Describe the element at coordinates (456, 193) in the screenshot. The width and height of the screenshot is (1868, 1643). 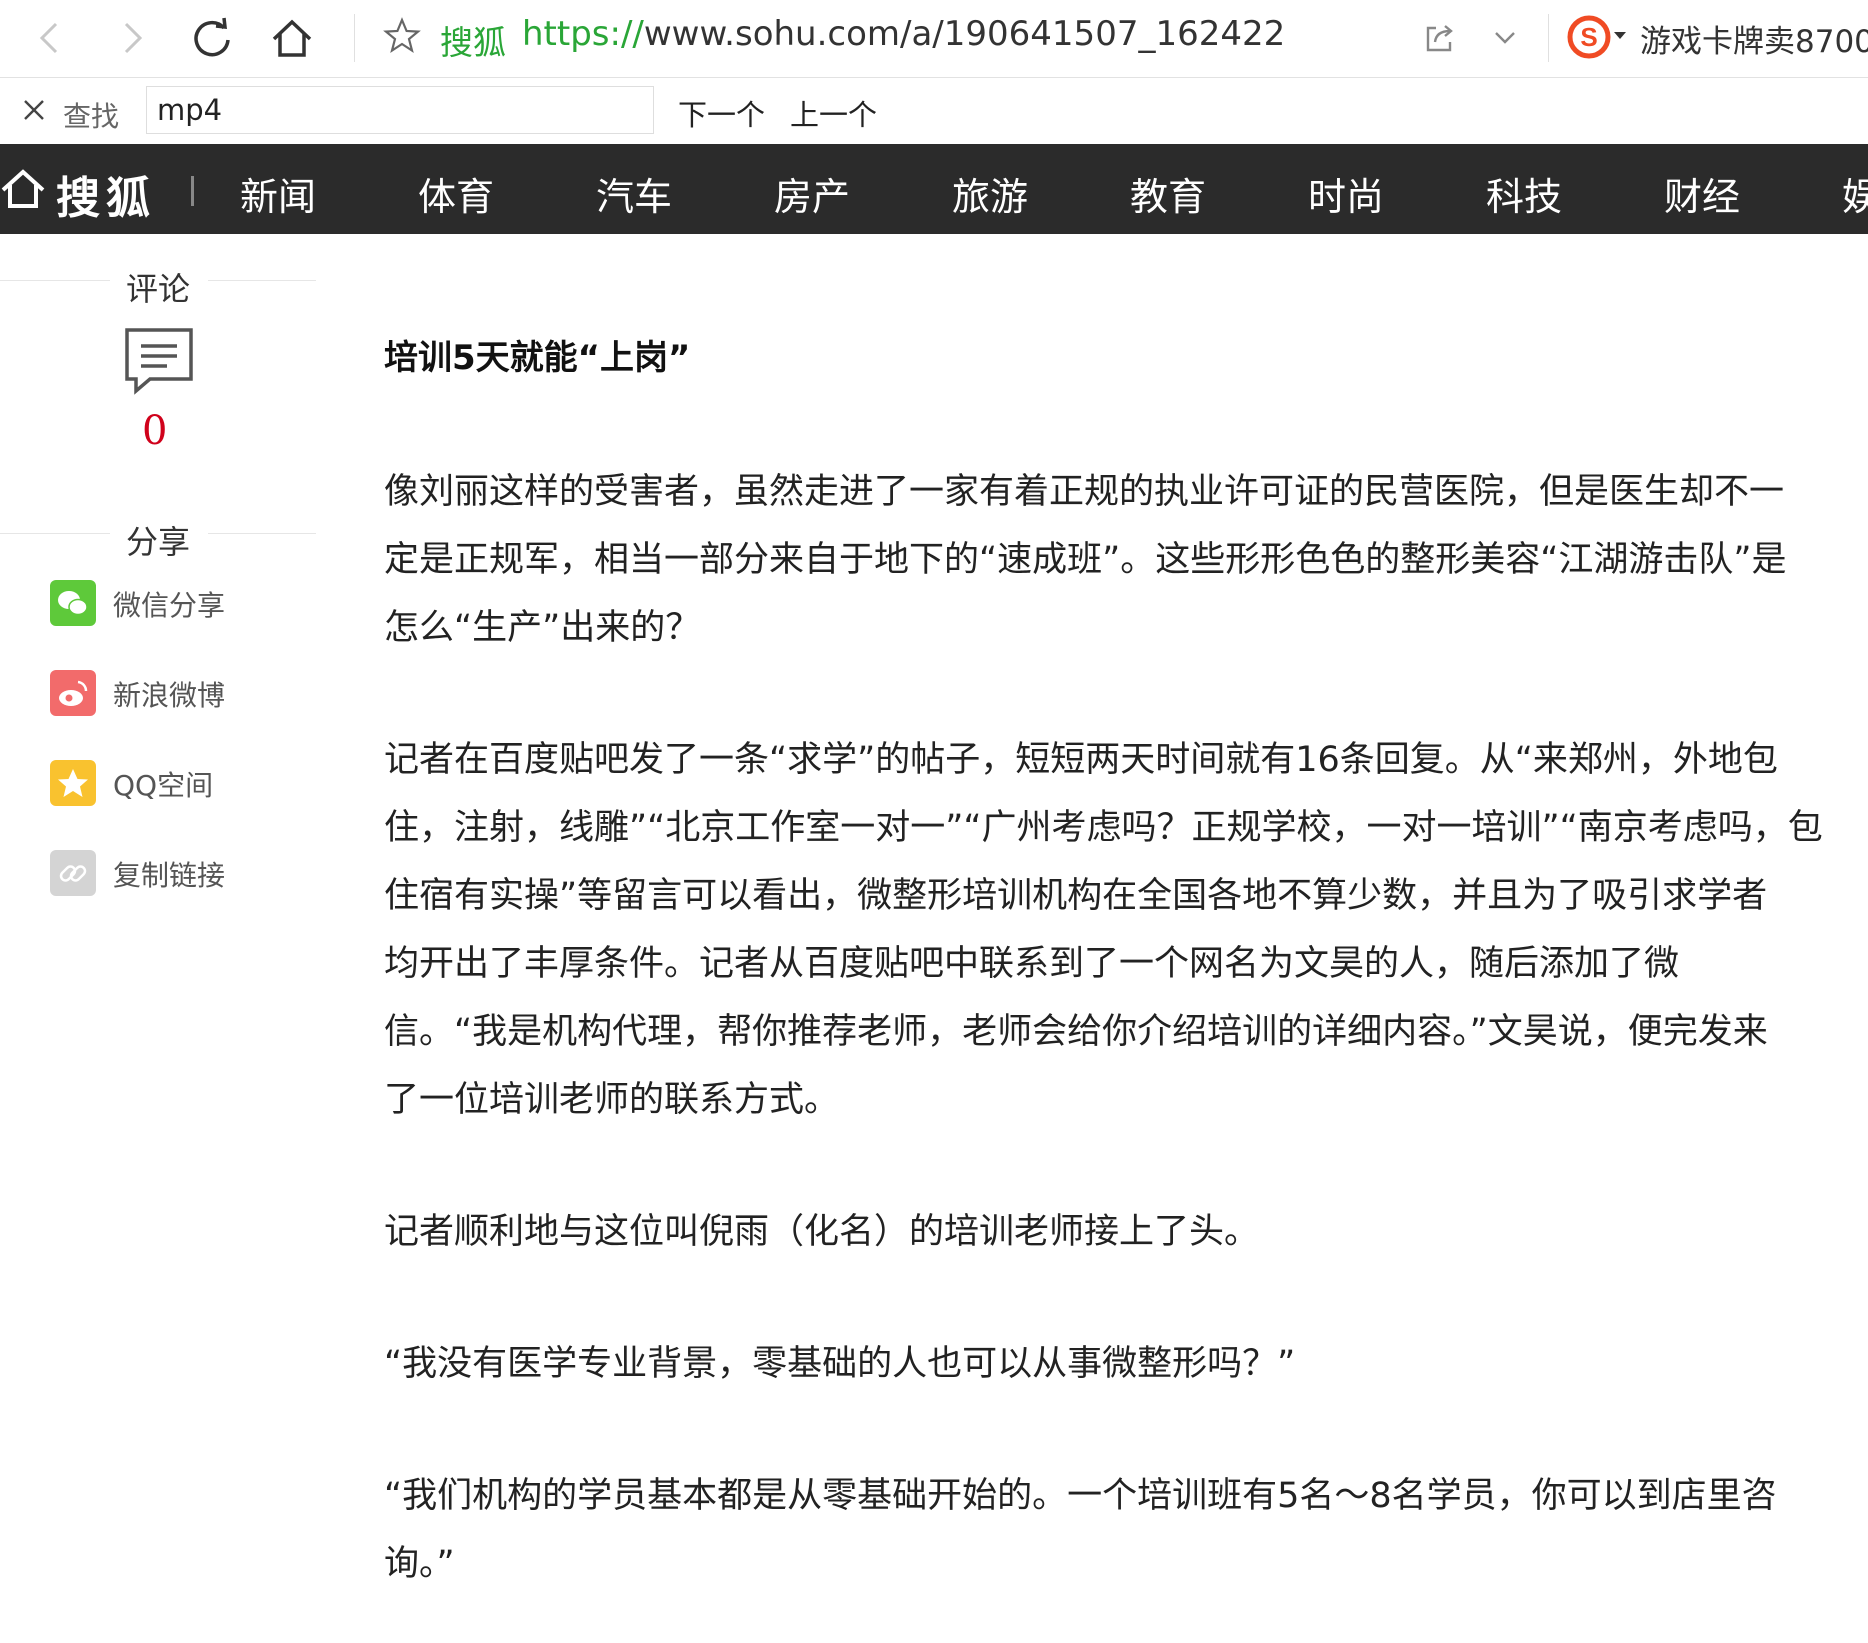
I see `nav-item-sports: 体育` at that location.